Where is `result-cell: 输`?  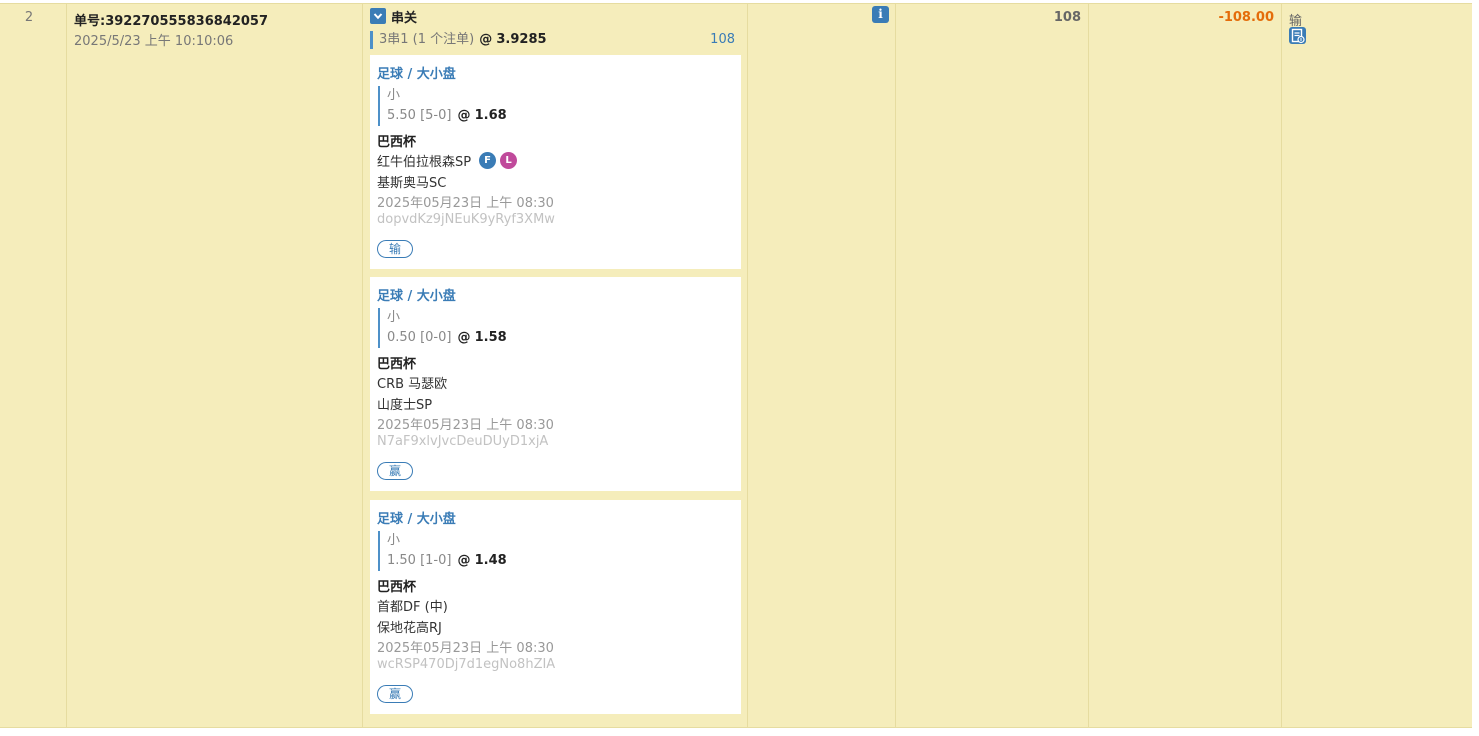
result-cell: 输 is located at coordinates (1377, 365).